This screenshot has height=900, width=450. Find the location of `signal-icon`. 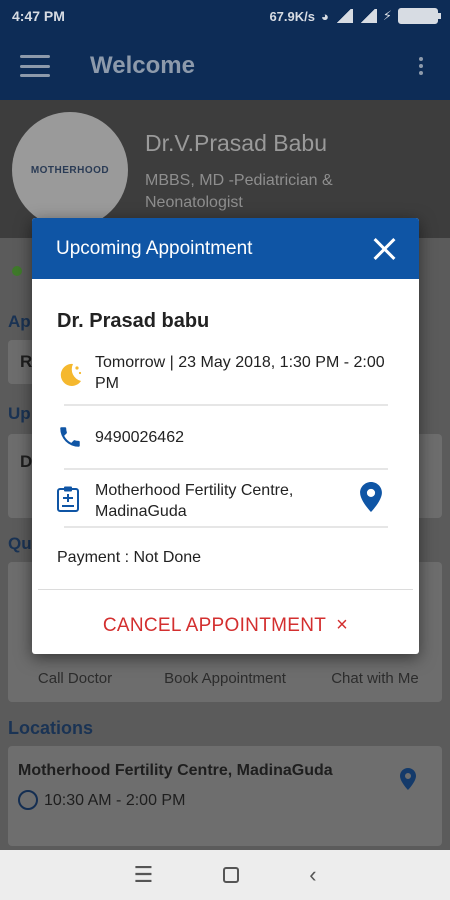

signal-icon is located at coordinates (343, 16).